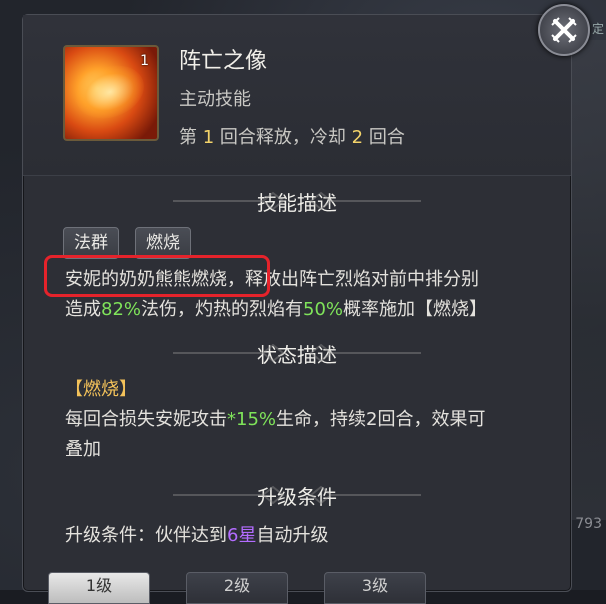  I want to click on background-corner-text: 定, so click(597, 29).